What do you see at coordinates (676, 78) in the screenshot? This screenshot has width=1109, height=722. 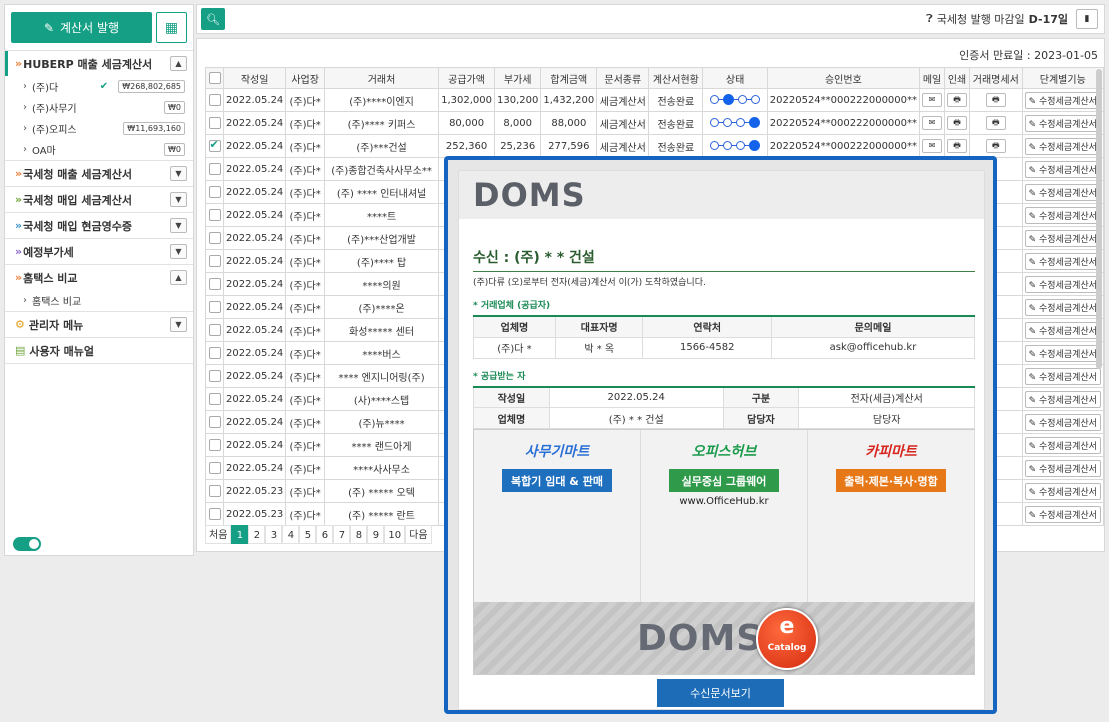 I see `column-header: 계산서현황` at bounding box center [676, 78].